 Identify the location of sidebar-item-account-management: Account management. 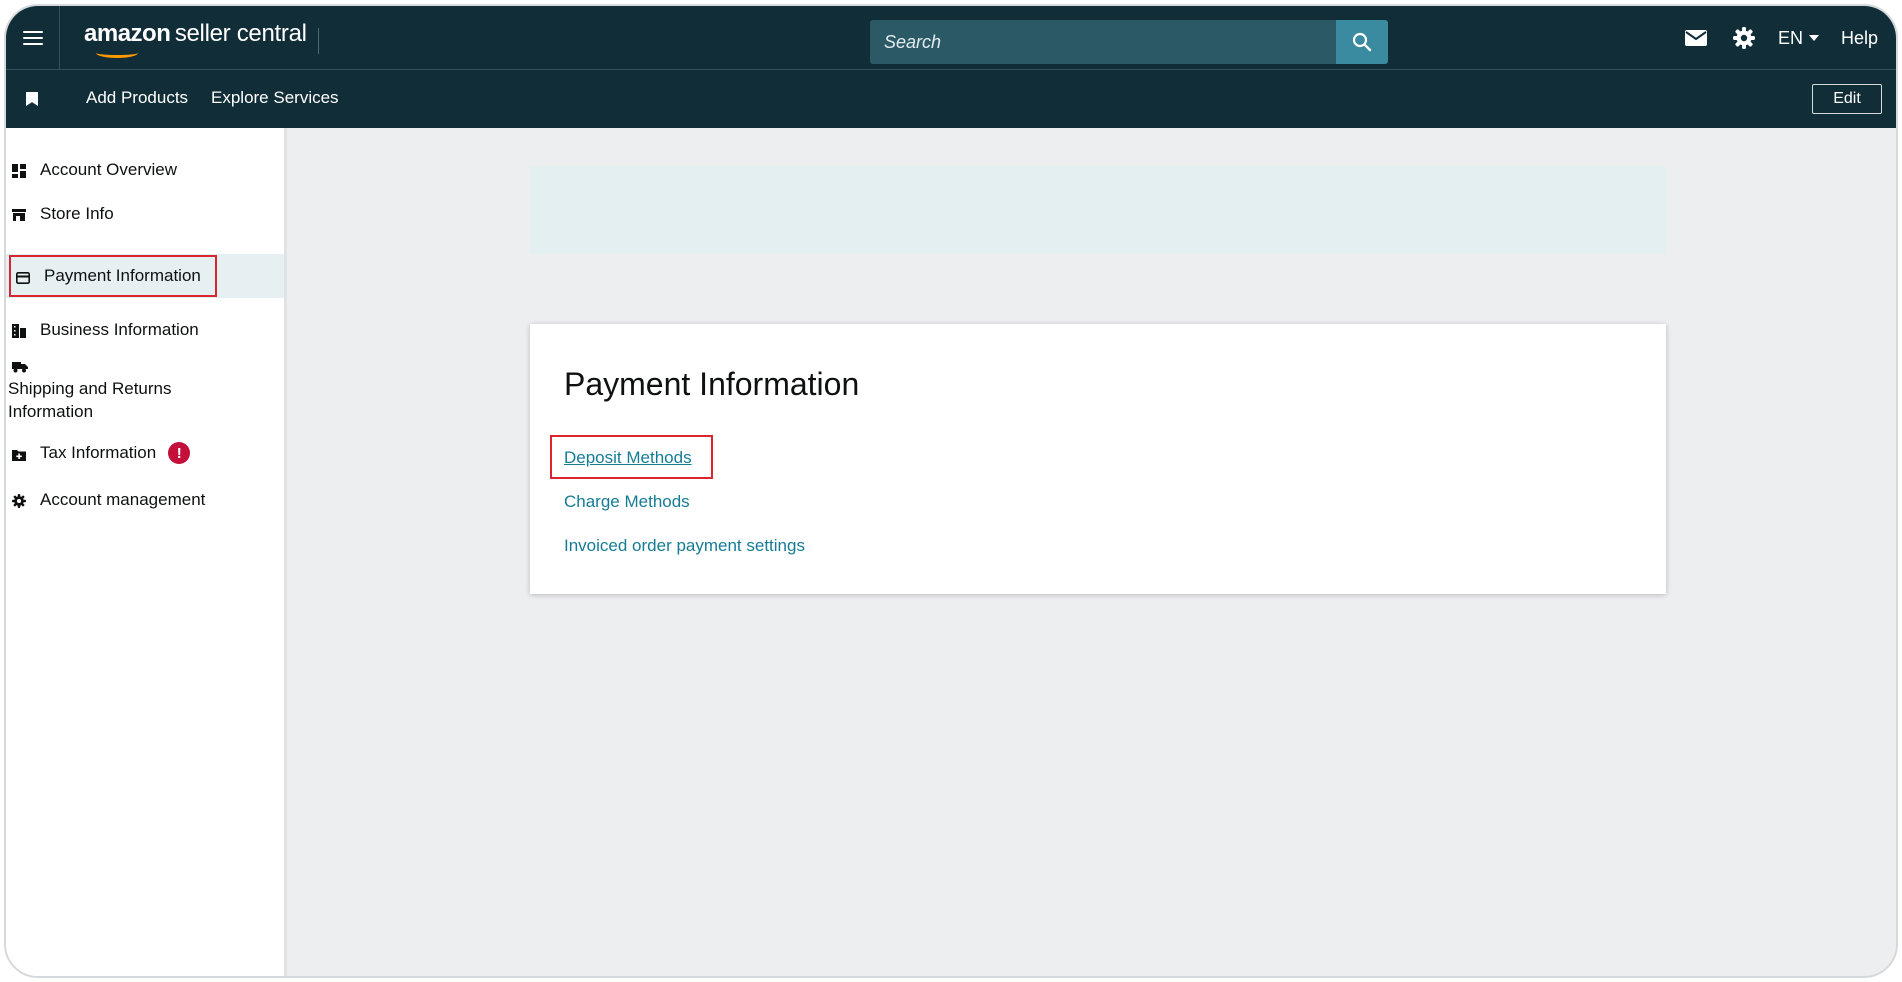
(145, 500).